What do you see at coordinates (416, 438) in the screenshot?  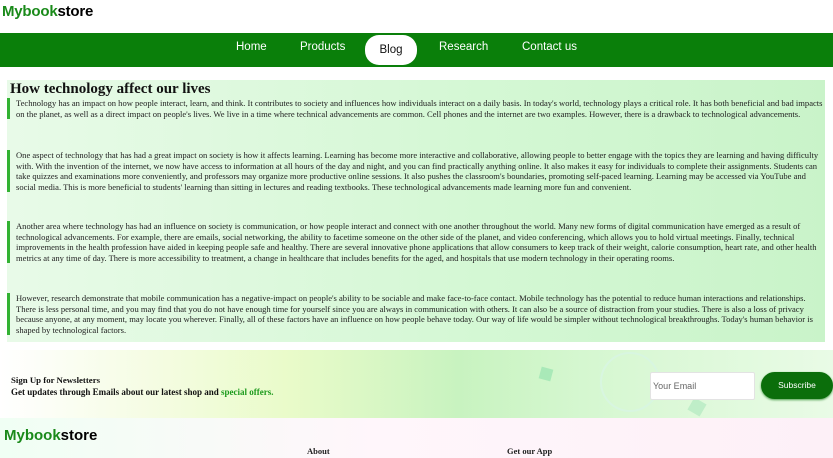 I see `site-footer: Mybookstore About Get our App` at bounding box center [416, 438].